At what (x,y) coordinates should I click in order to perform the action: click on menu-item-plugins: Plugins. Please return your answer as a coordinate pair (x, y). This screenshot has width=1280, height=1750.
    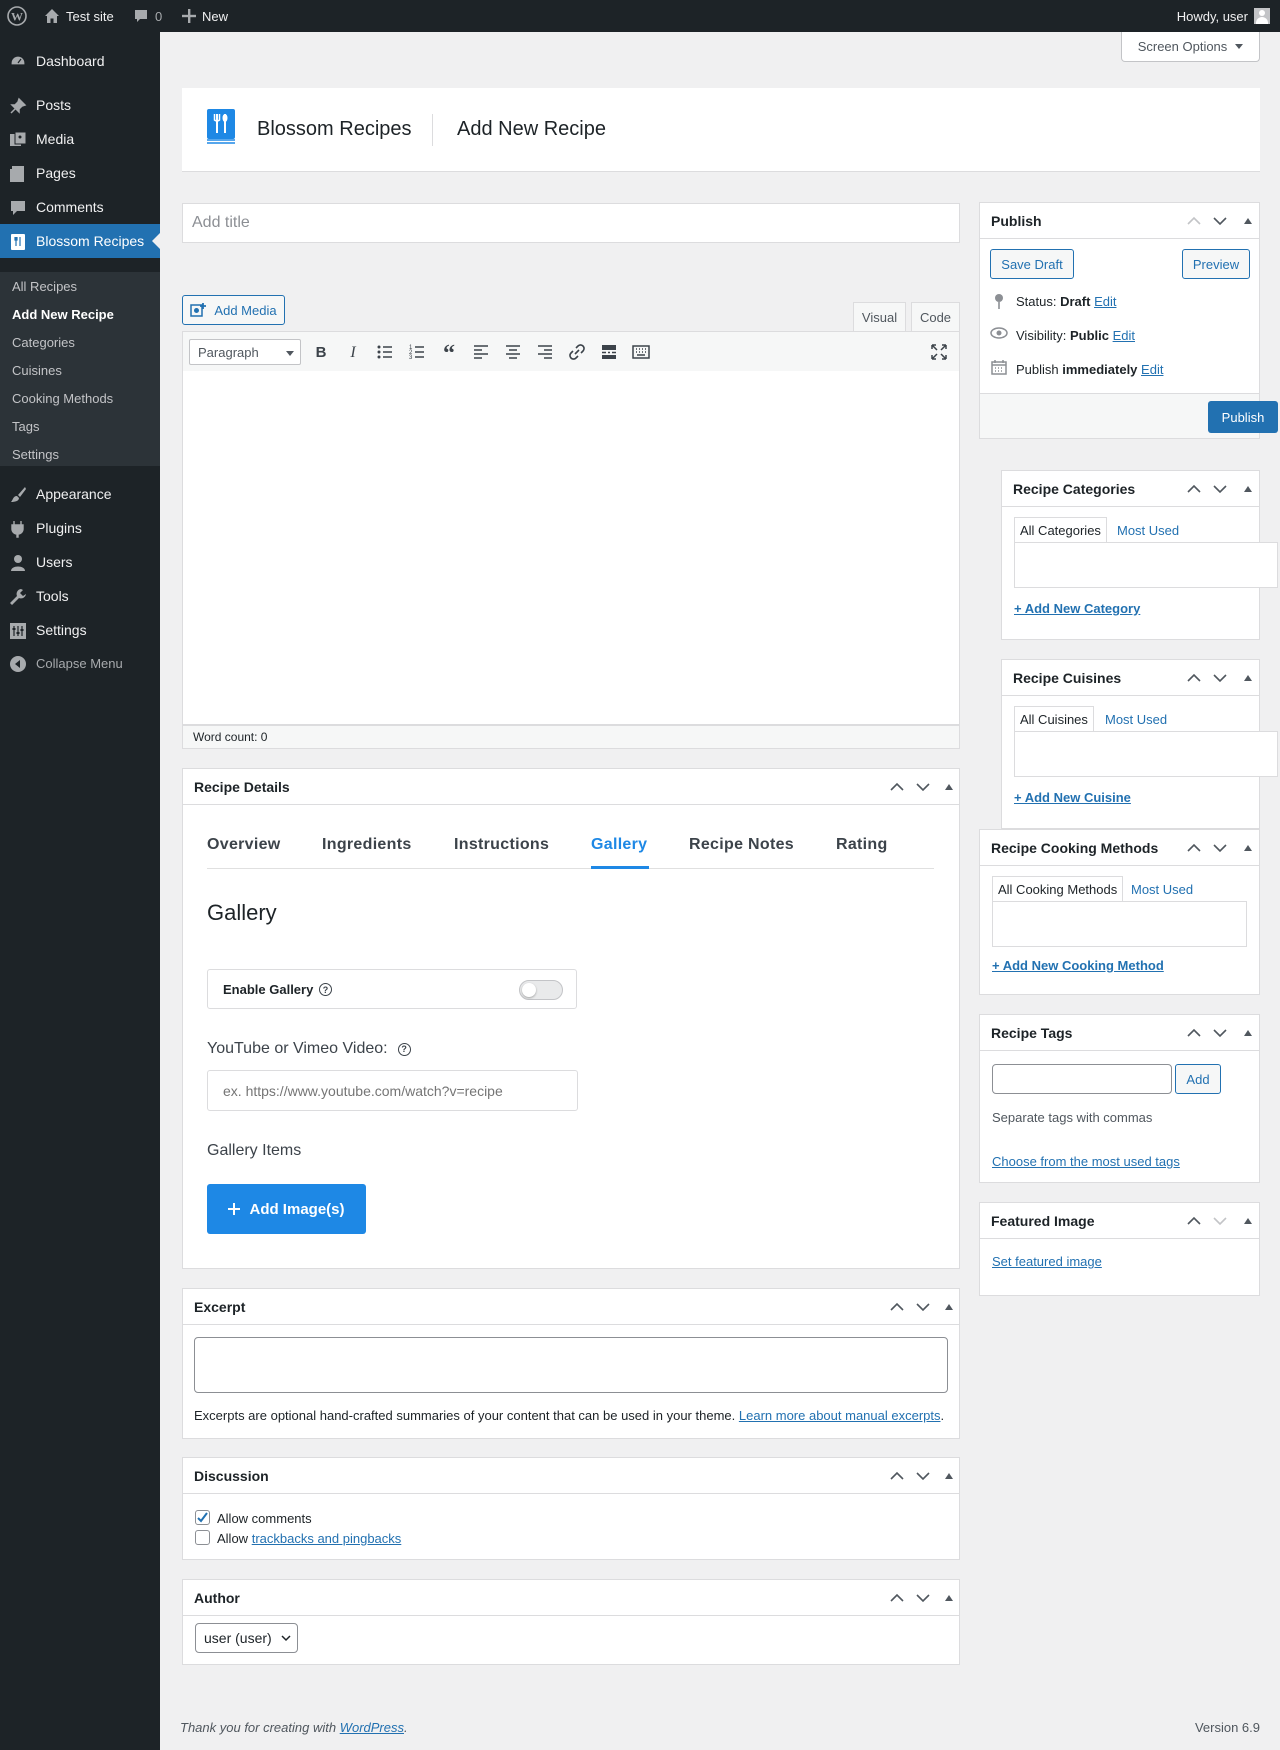
    Looking at the image, I should click on (80, 528).